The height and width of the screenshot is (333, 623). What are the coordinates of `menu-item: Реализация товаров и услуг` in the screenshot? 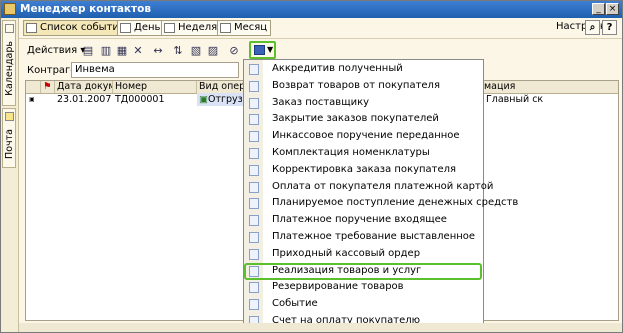 It's located at (363, 271).